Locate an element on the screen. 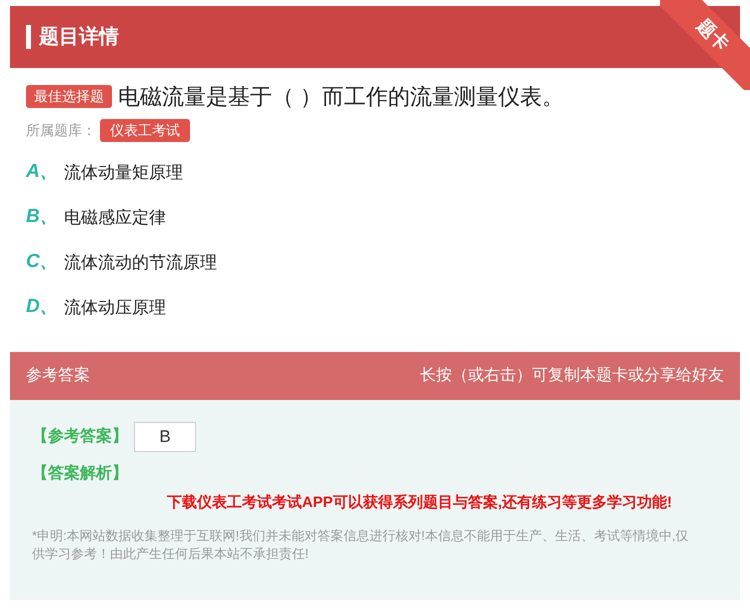 The image size is (750, 608). header-title: 题目详情 is located at coordinates (79, 37).